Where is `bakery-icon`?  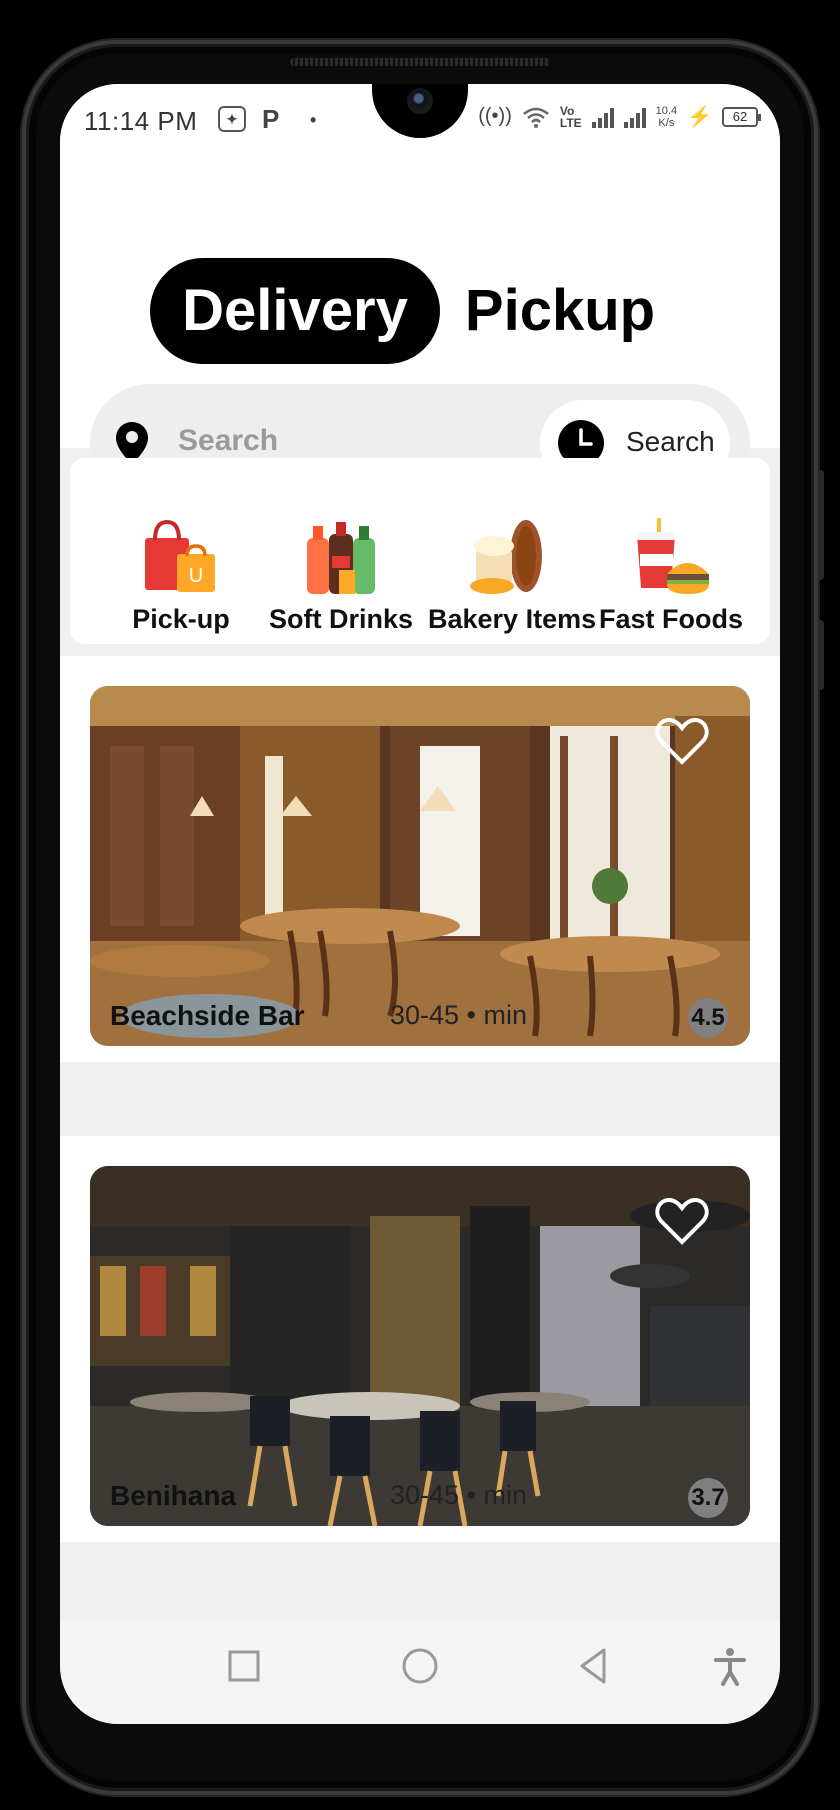
bakery-icon is located at coordinates (506, 557).